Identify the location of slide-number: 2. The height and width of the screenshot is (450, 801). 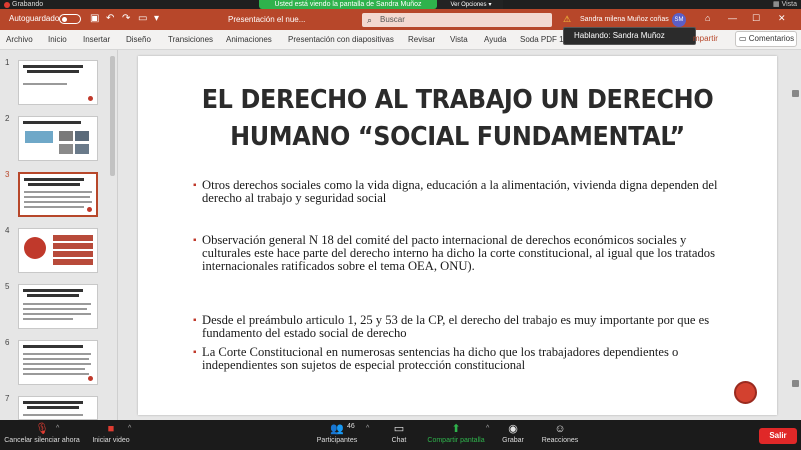
(7, 118).